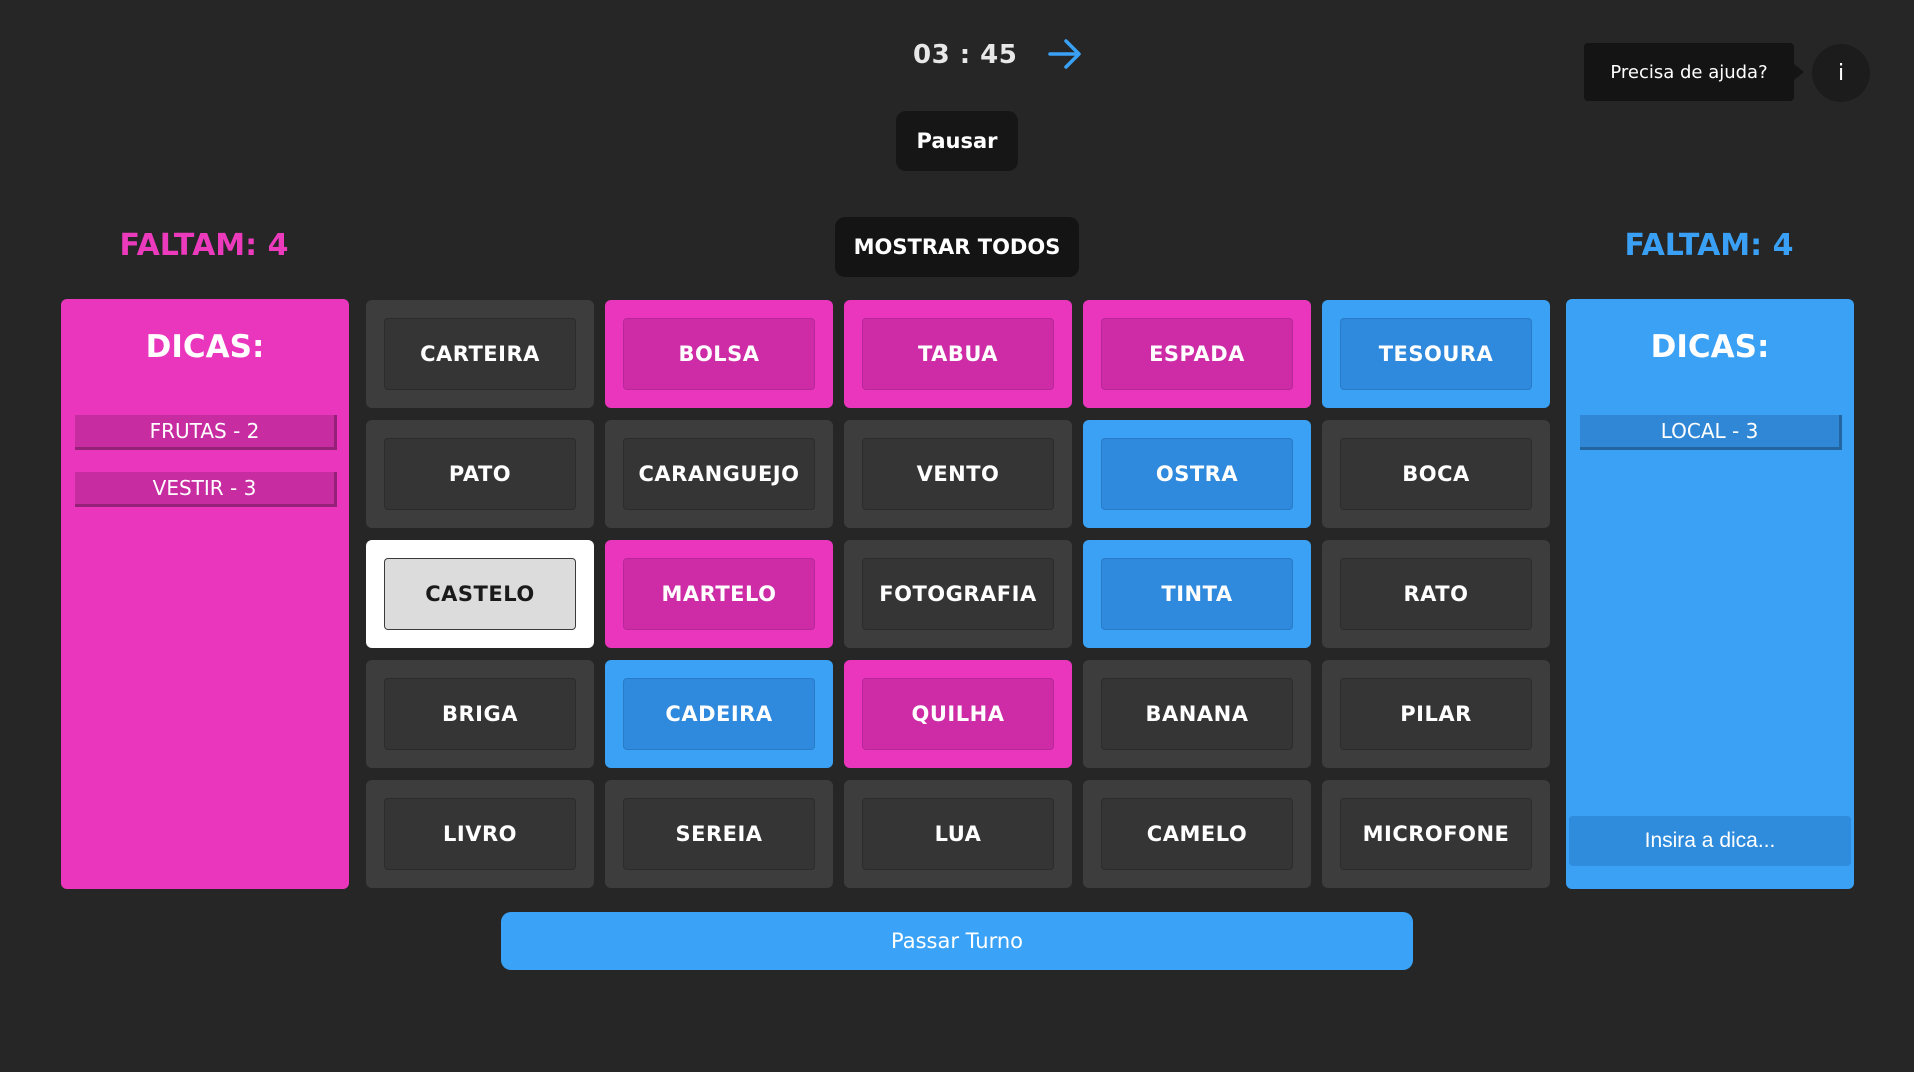 The width and height of the screenshot is (1914, 1072). I want to click on word-card-label: TINTA, so click(1197, 594).